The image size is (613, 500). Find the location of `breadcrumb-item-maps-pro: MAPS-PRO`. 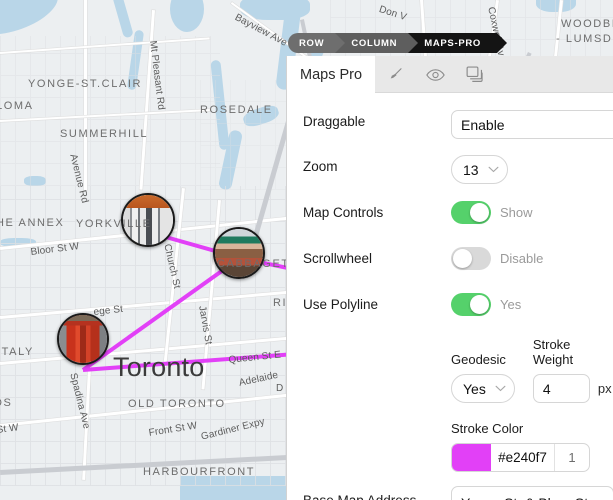

breadcrumb-item-maps-pro: MAPS-PRO is located at coordinates (457, 43).